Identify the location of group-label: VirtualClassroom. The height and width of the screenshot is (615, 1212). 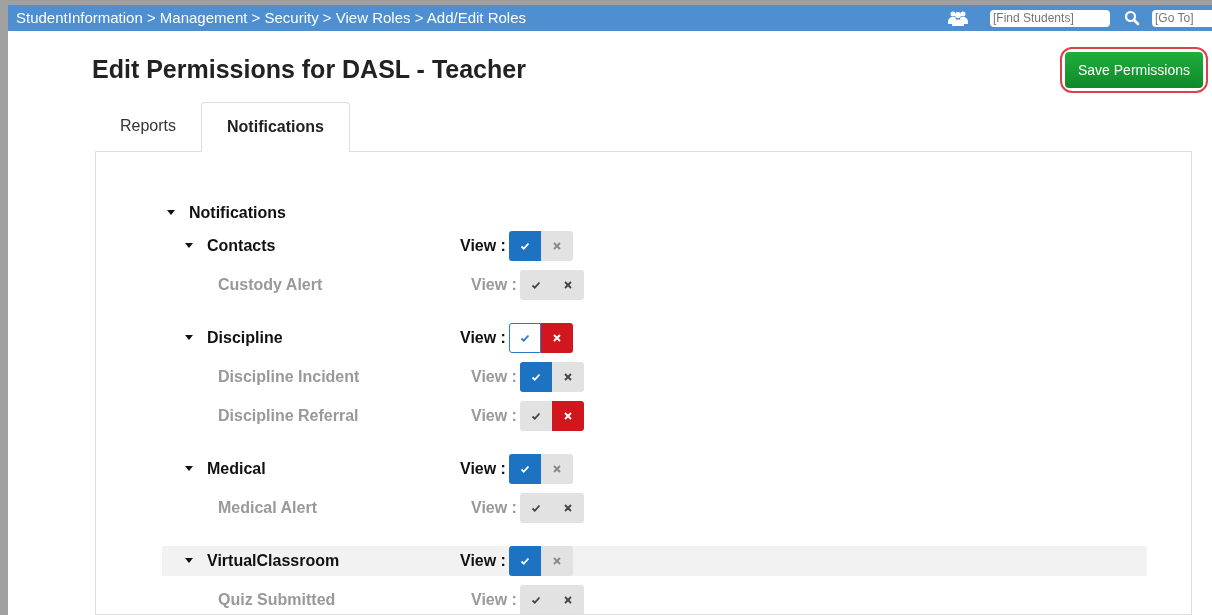
(274, 561).